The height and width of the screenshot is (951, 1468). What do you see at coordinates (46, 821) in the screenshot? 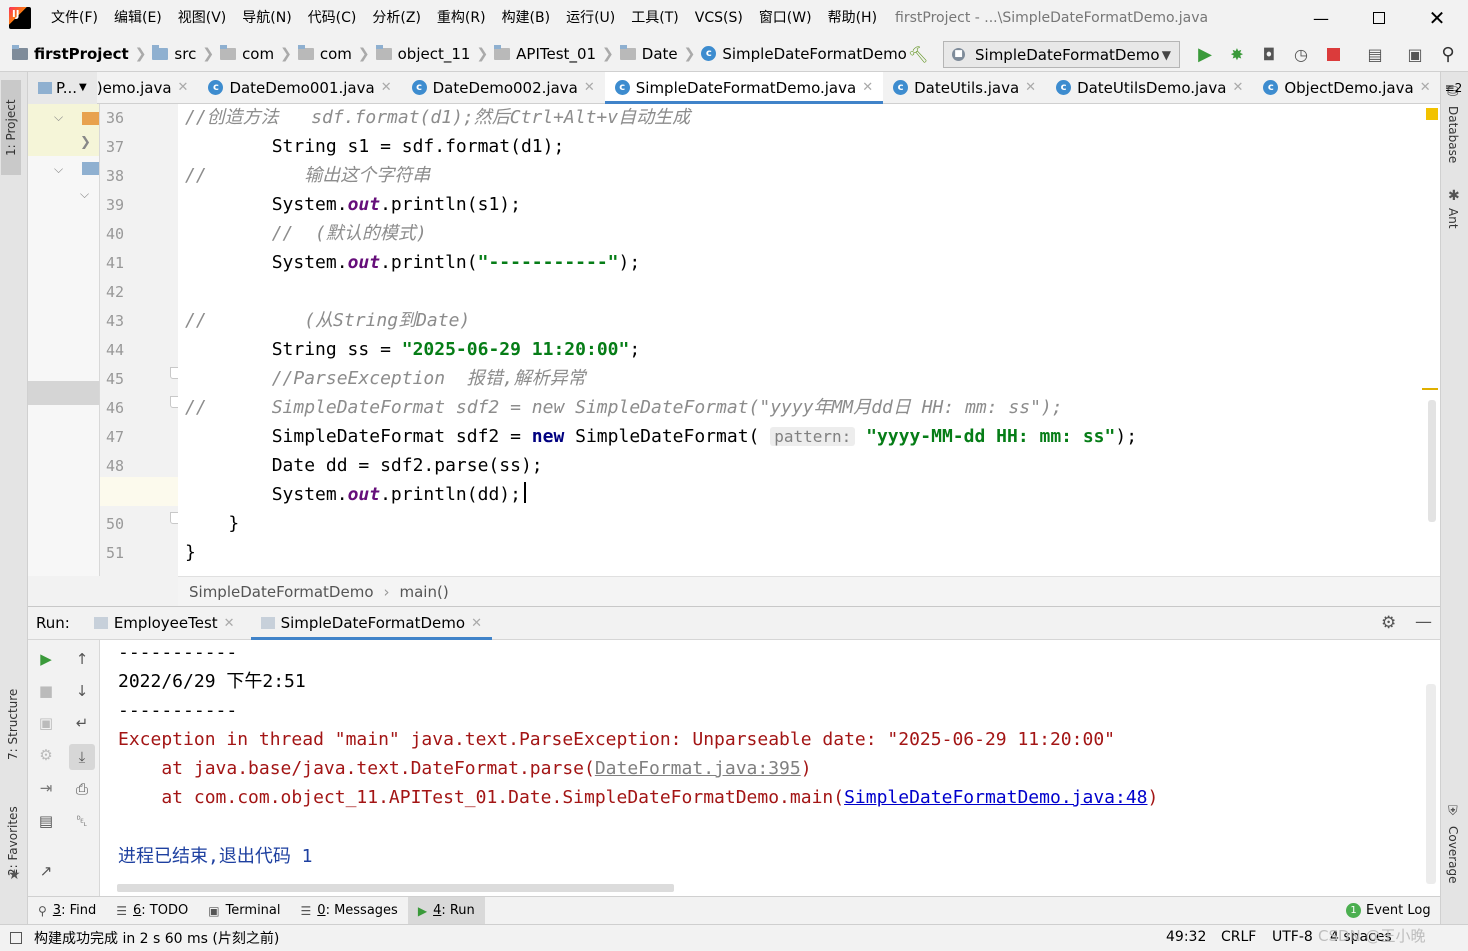
I see `layout-icon: ▤` at bounding box center [46, 821].